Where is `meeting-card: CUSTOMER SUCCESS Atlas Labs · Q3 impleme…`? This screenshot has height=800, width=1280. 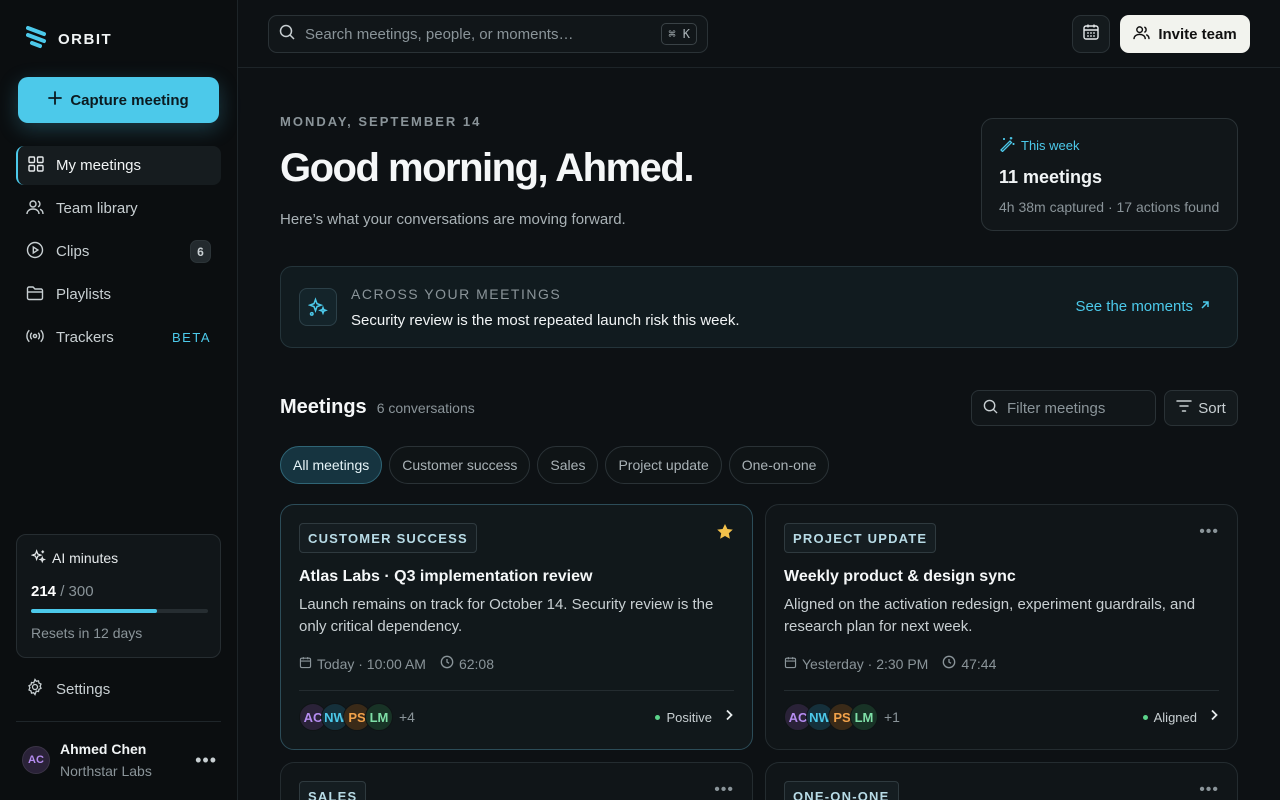 meeting-card: CUSTOMER SUCCESS Atlas Labs · Q3 impleme… is located at coordinates (516, 627).